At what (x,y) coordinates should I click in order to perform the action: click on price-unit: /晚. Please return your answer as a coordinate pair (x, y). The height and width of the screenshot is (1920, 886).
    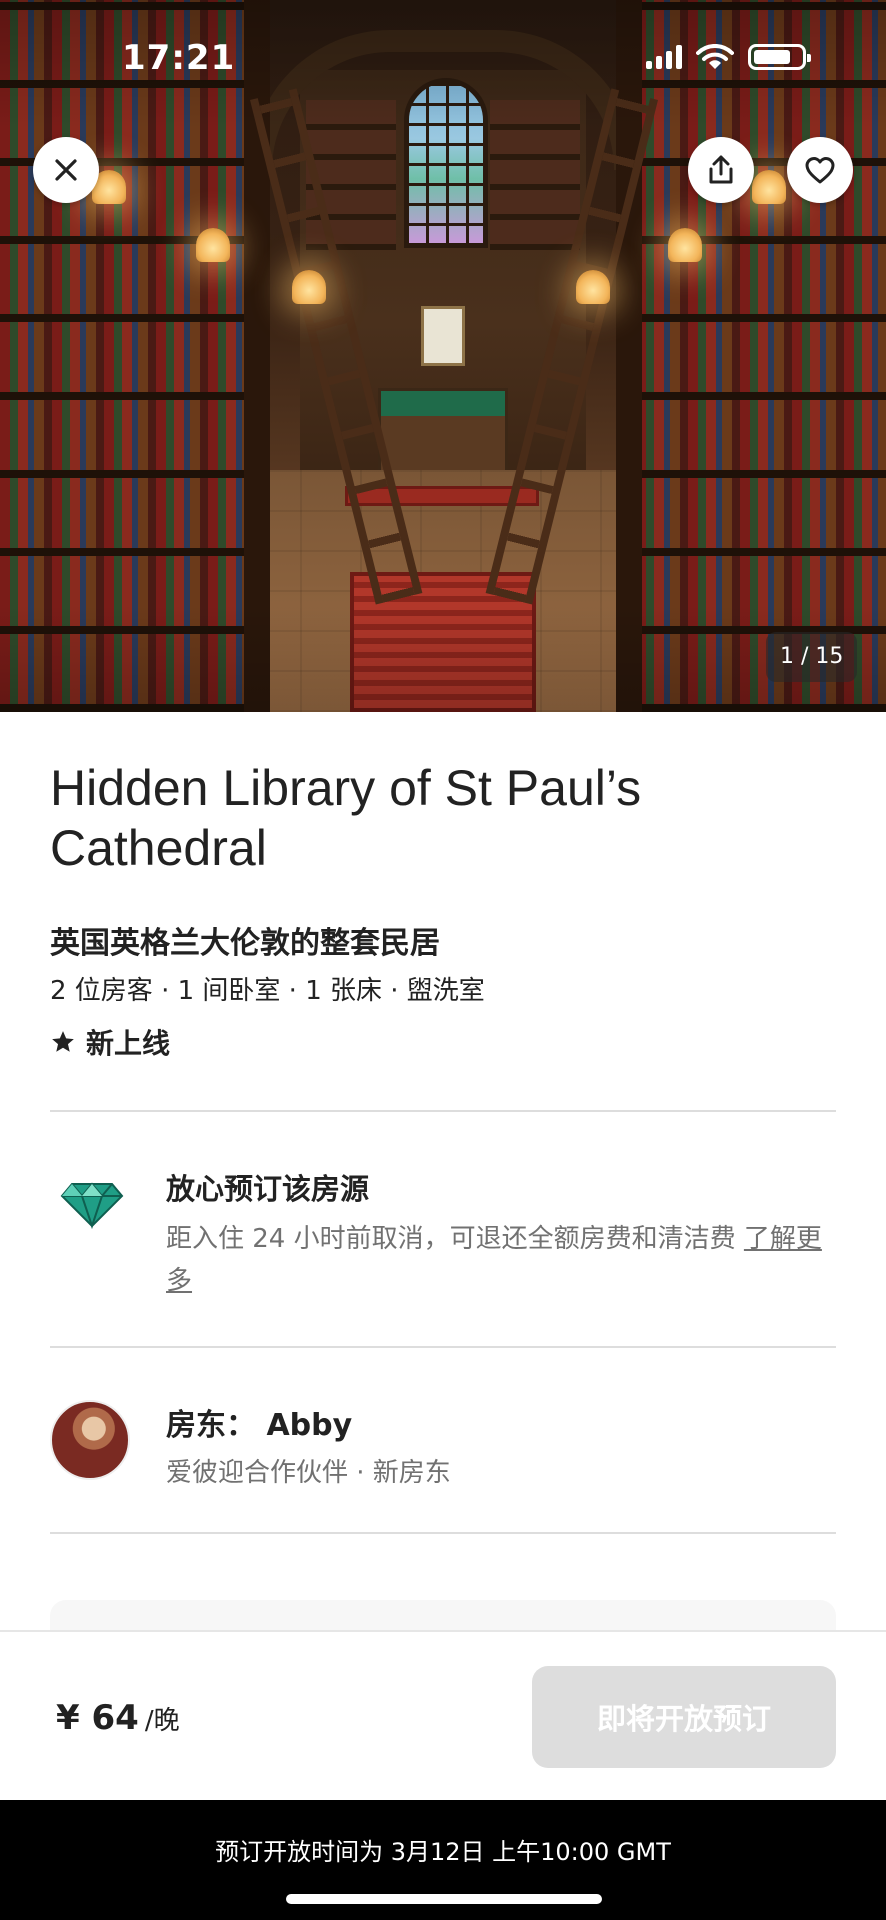
    Looking at the image, I should click on (162, 1721).